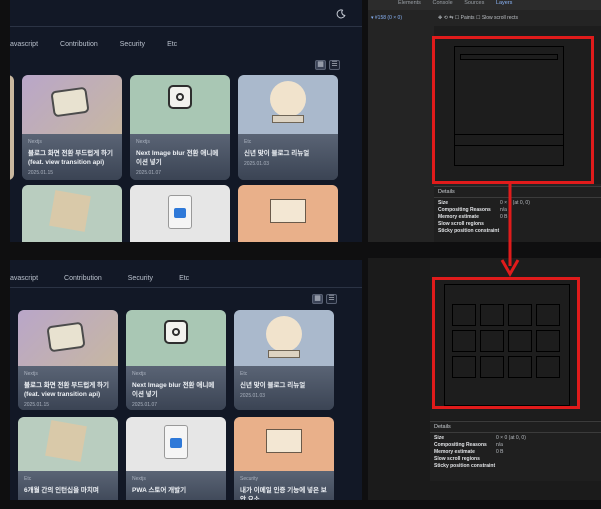  What do you see at coordinates (506, 343) in the screenshot?
I see `highlight-box-bottom` at bounding box center [506, 343].